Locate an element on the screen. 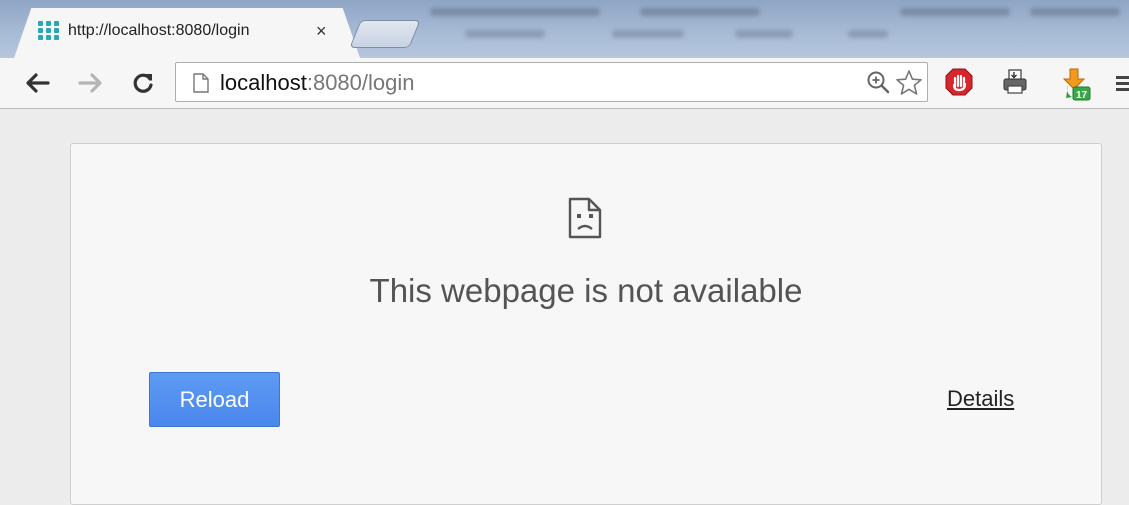  browser-toolbar: localhost:8080/login 17 is located at coordinates (564, 83).